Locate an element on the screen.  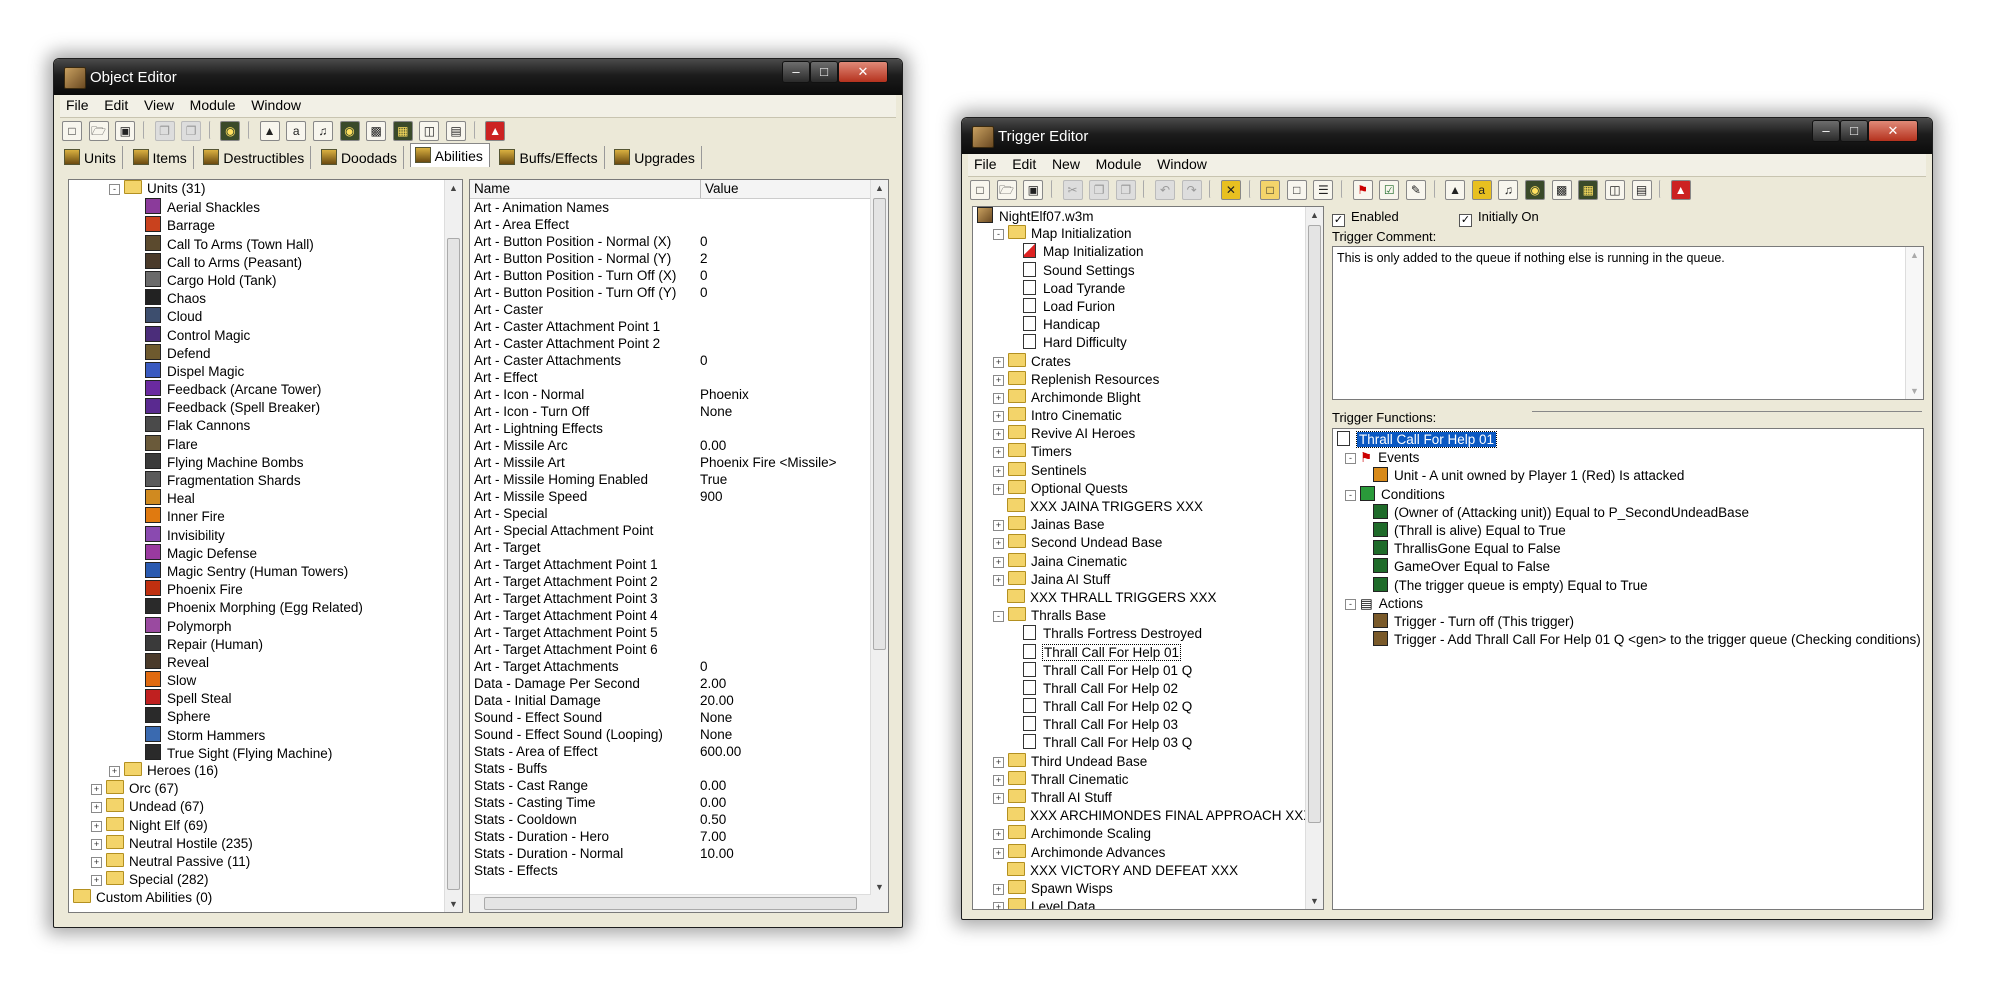
field-value: 2.00 is located at coordinates (713, 683).